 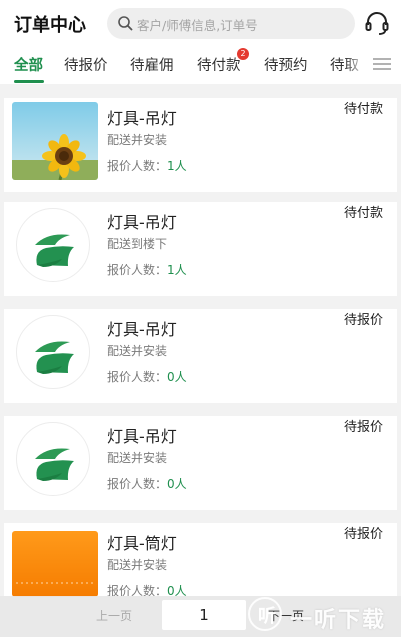 What do you see at coordinates (142, 543) in the screenshot?
I see `order-item-name: 灯具-筒灯` at bounding box center [142, 543].